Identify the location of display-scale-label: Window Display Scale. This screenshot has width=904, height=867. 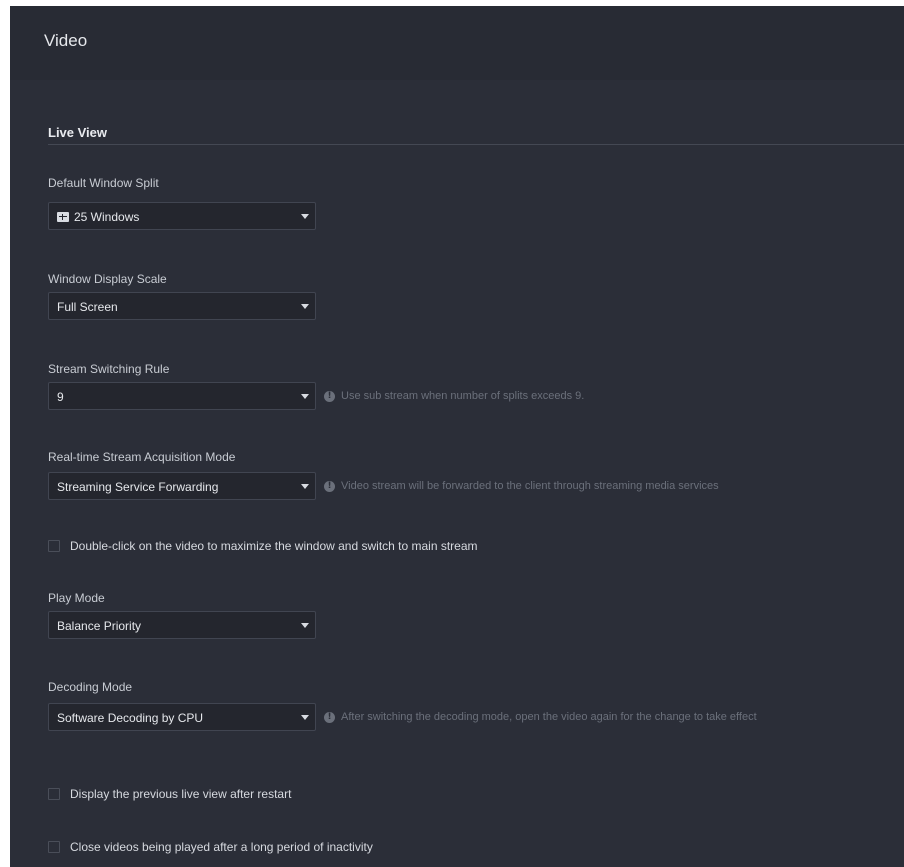
(107, 279).